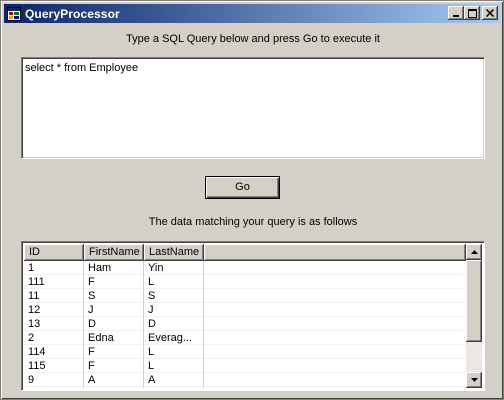 Image resolution: width=504 pixels, height=400 pixels. I want to click on cell-firstname: Ham, so click(114, 268).